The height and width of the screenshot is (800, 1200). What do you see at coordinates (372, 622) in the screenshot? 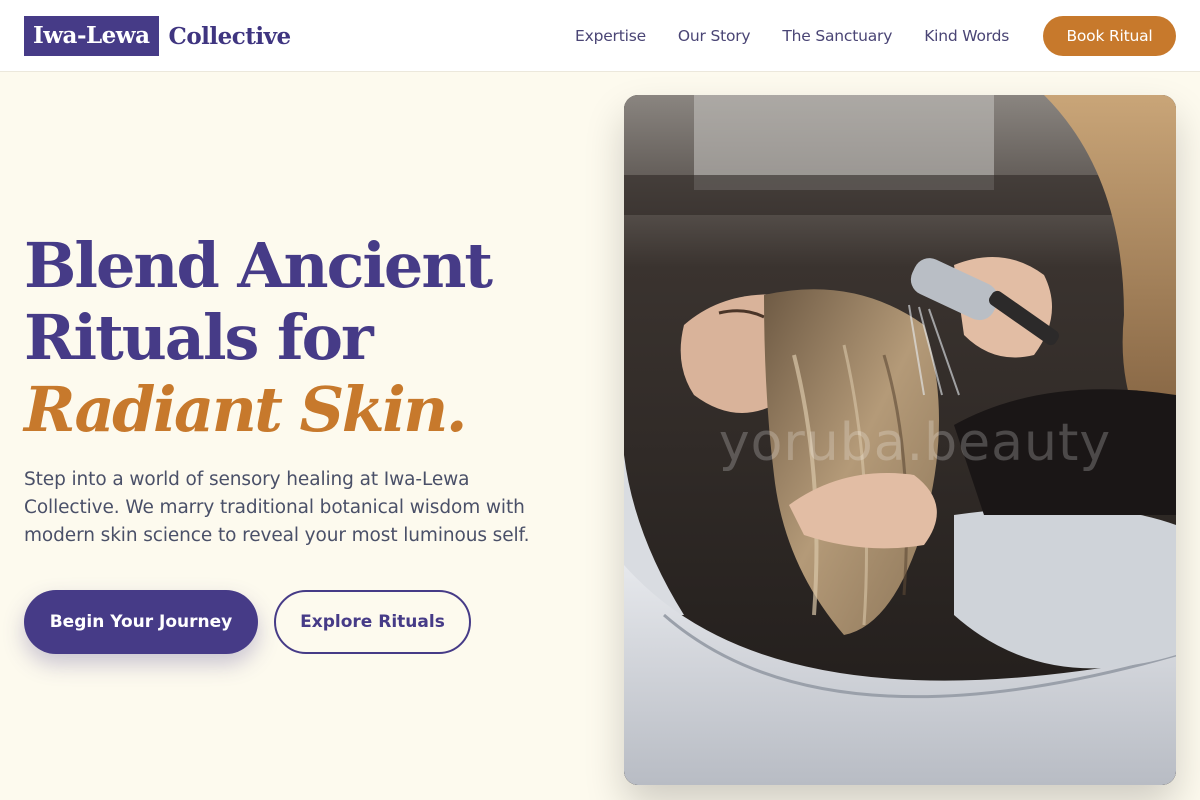
I see `explore-rituals-button: Explore Rituals` at bounding box center [372, 622].